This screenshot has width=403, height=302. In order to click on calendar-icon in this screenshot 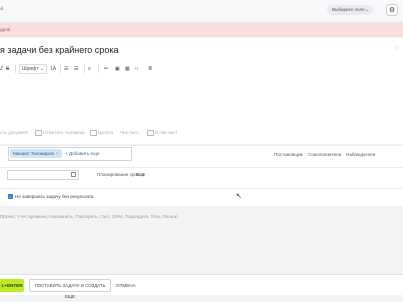, I will do `click(73, 174)`.